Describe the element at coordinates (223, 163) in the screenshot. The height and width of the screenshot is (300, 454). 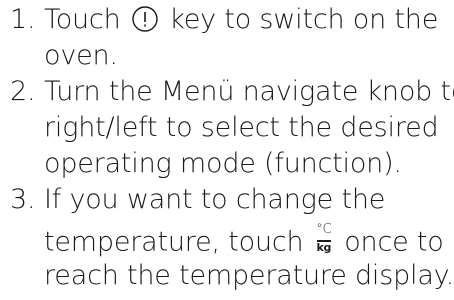
I see `step-line: operating mode (function).` at that location.